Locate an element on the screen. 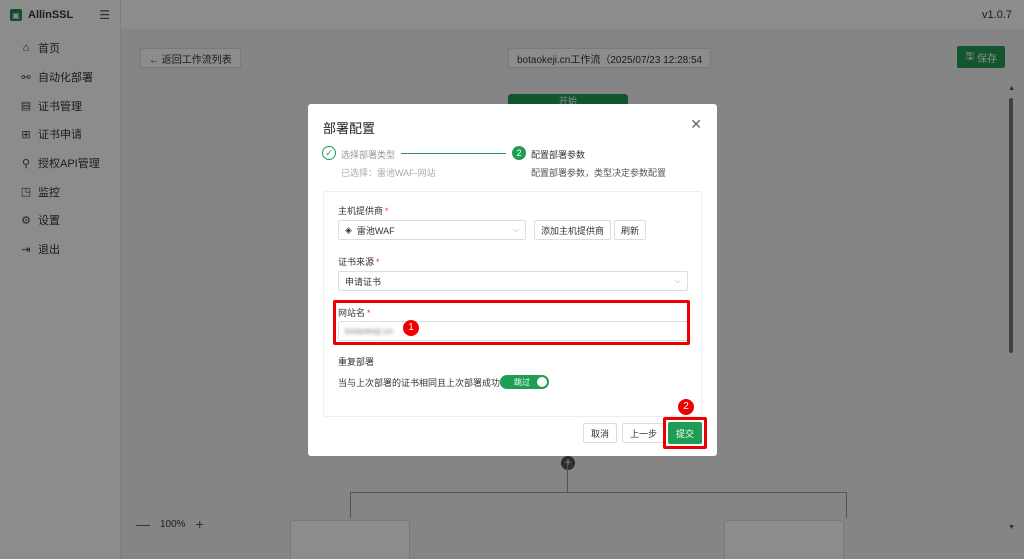  provider-select: ◈ 雷池WAF ⌵ is located at coordinates (432, 230).